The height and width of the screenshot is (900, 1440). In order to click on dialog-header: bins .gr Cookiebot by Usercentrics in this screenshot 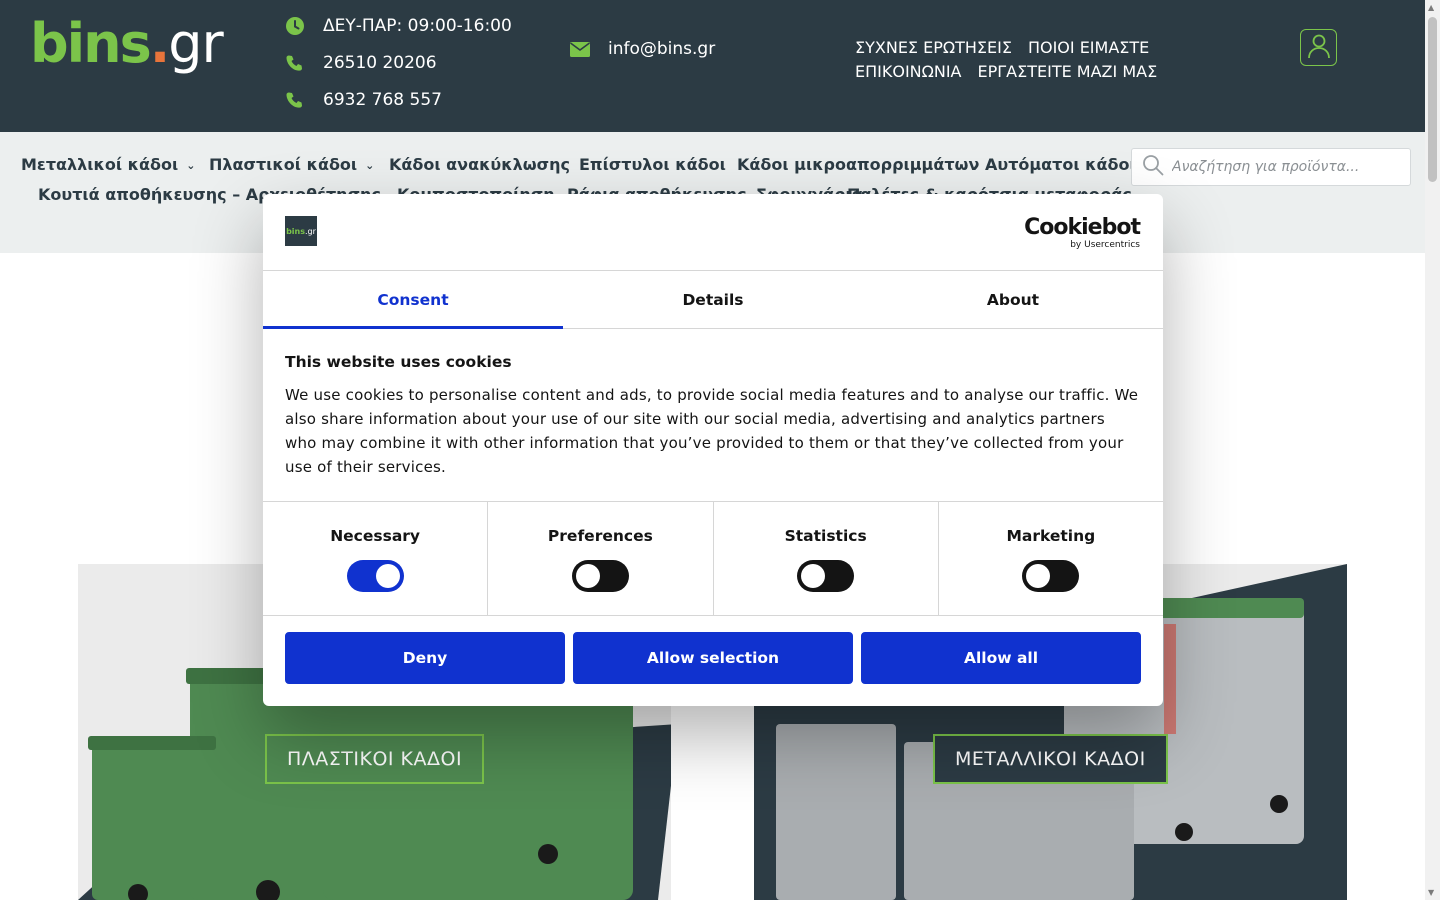, I will do `click(713, 232)`.